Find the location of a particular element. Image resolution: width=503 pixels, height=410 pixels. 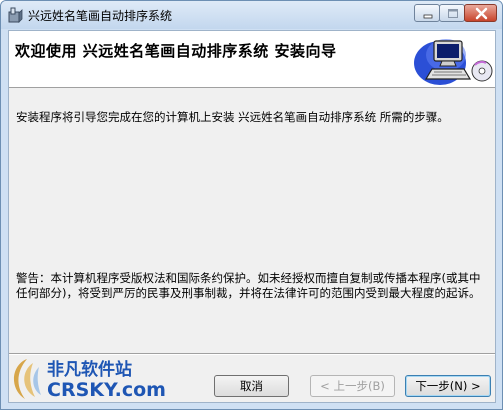

maximize-button is located at coordinates (452, 13).